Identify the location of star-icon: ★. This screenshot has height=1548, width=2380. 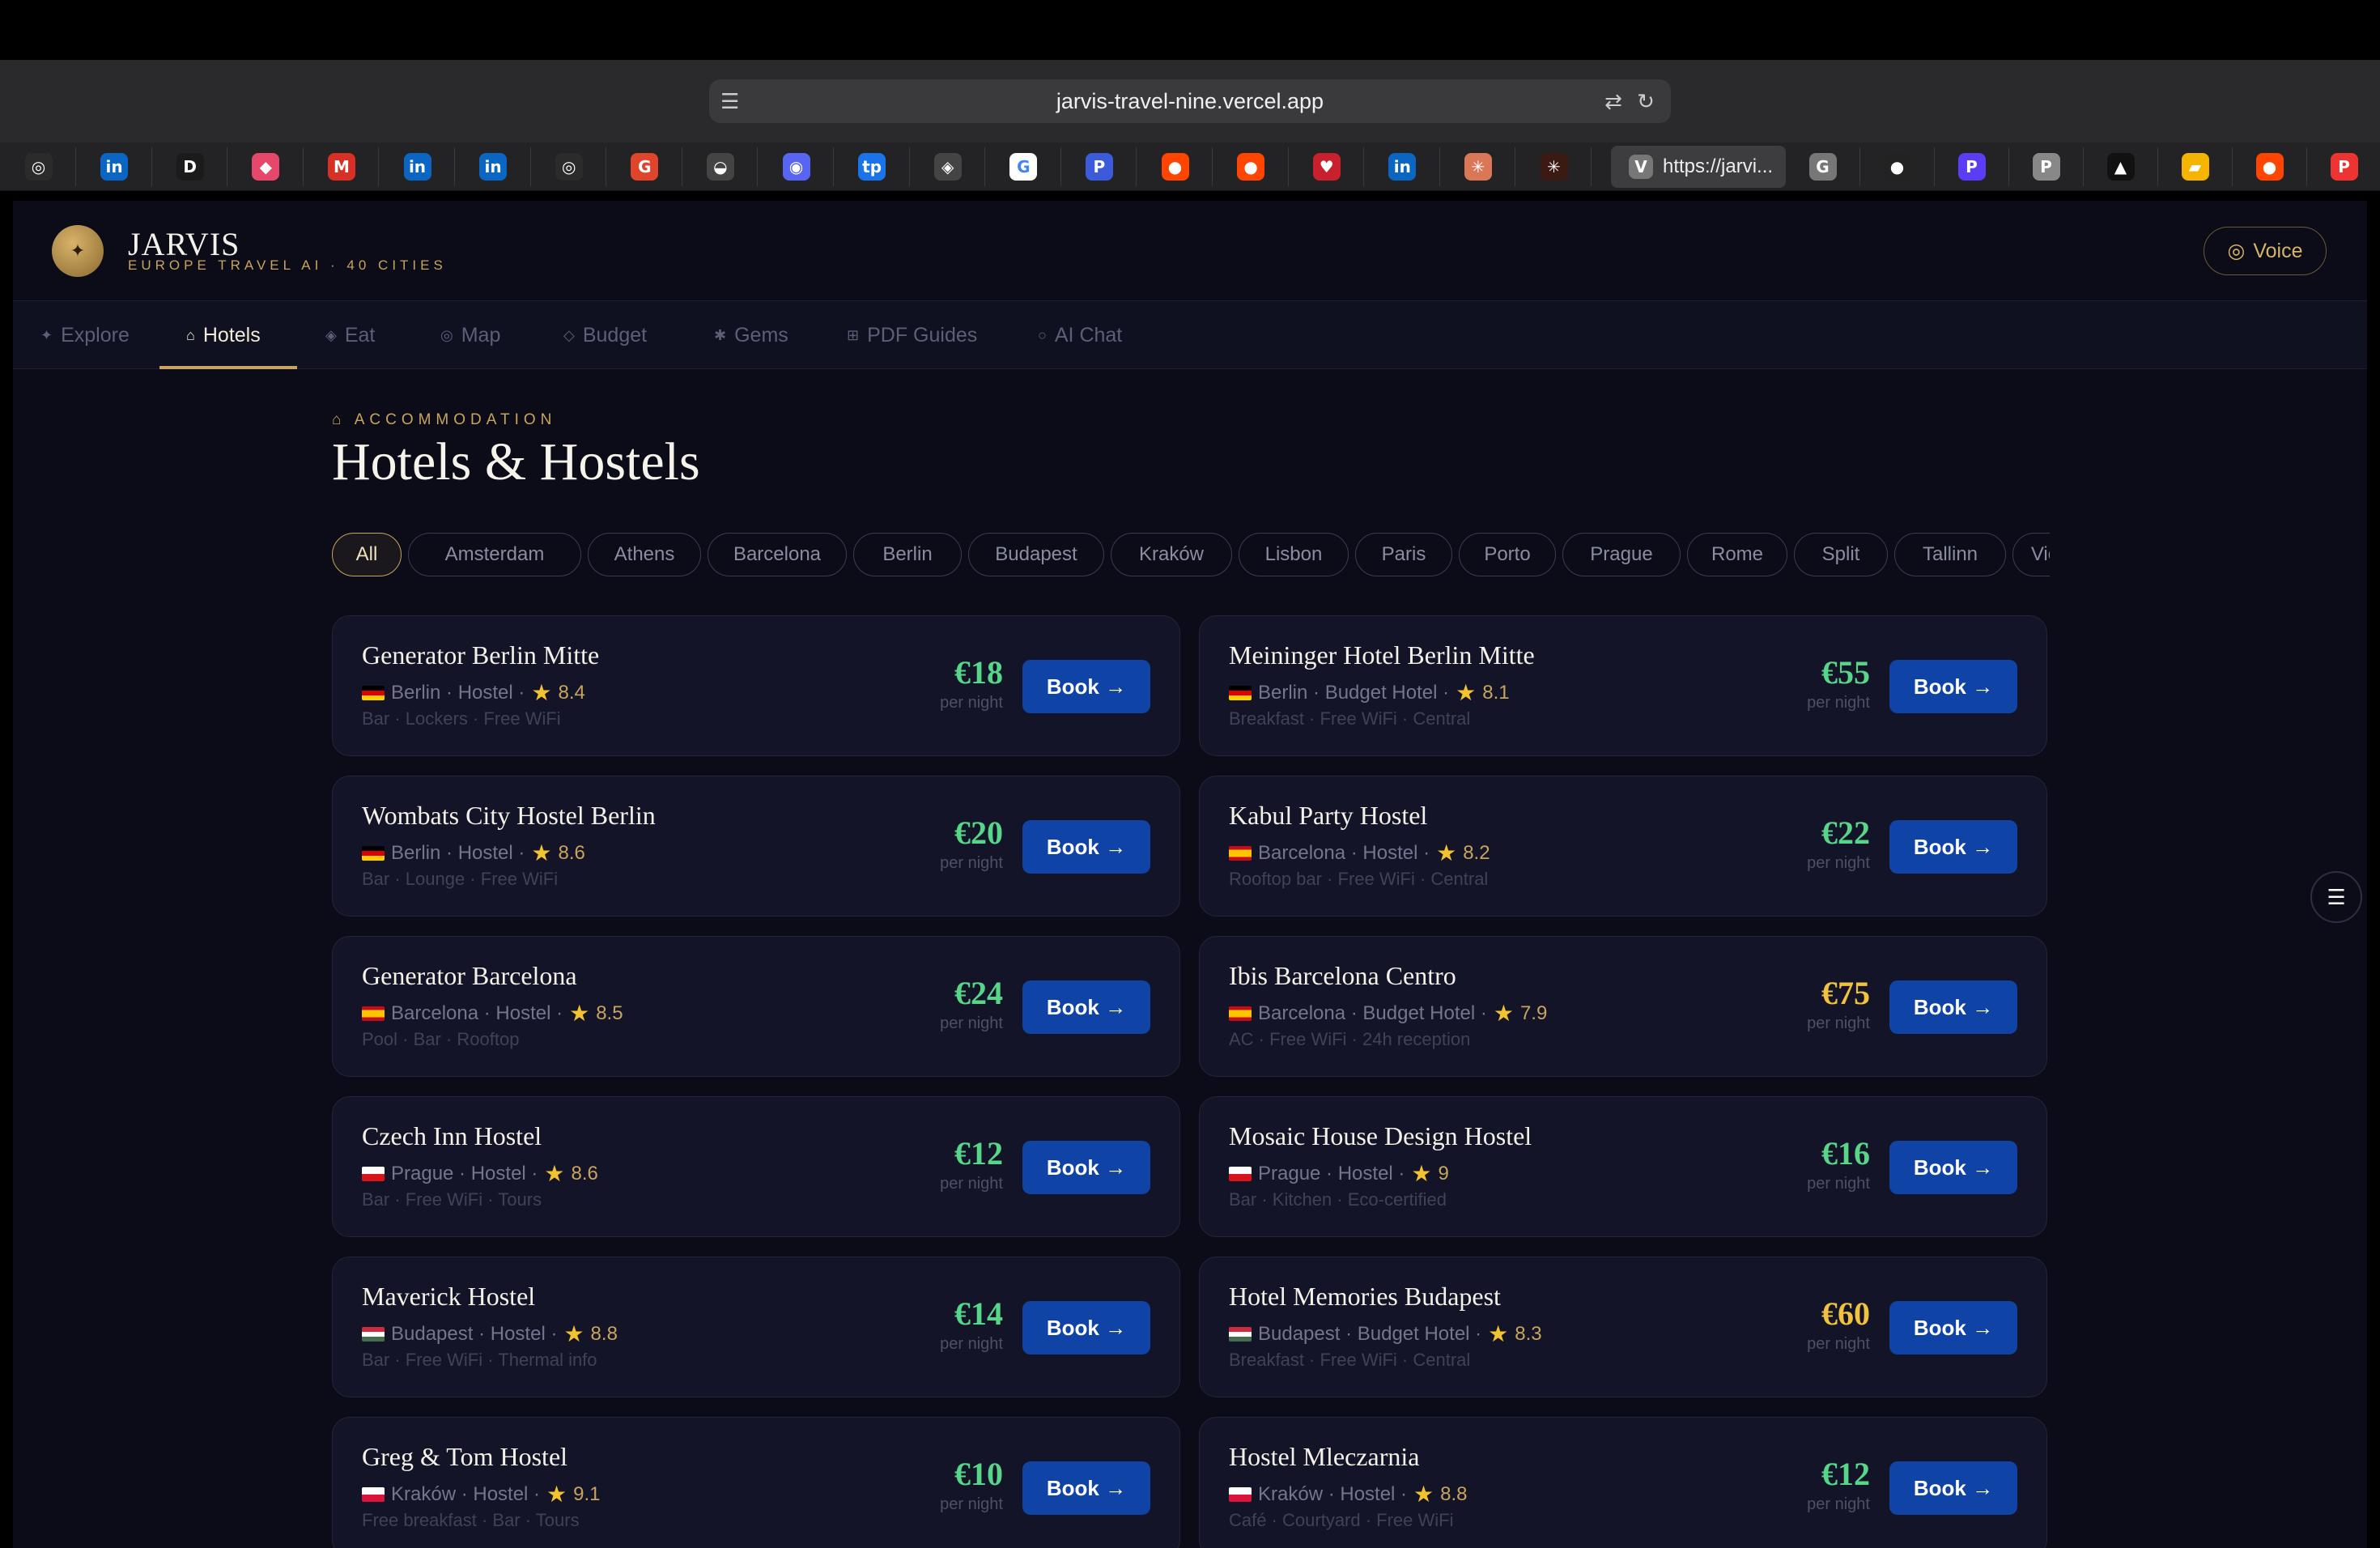
(554, 1174).